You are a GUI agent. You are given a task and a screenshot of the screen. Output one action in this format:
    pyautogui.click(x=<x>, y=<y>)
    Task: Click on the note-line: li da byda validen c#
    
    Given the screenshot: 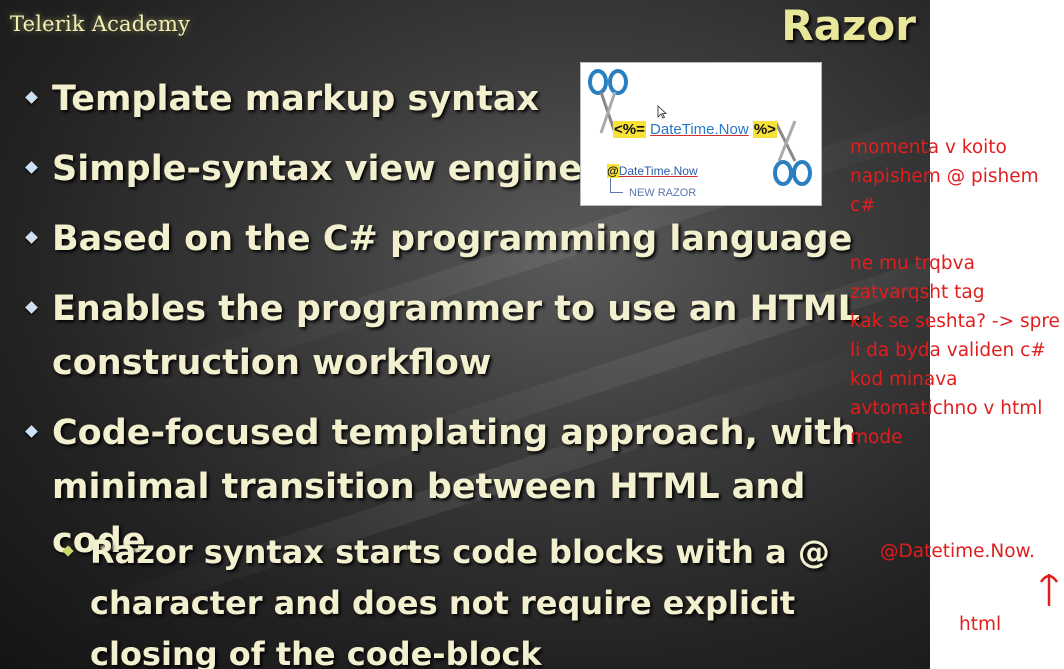 What is the action you would take?
    pyautogui.click(x=948, y=350)
    